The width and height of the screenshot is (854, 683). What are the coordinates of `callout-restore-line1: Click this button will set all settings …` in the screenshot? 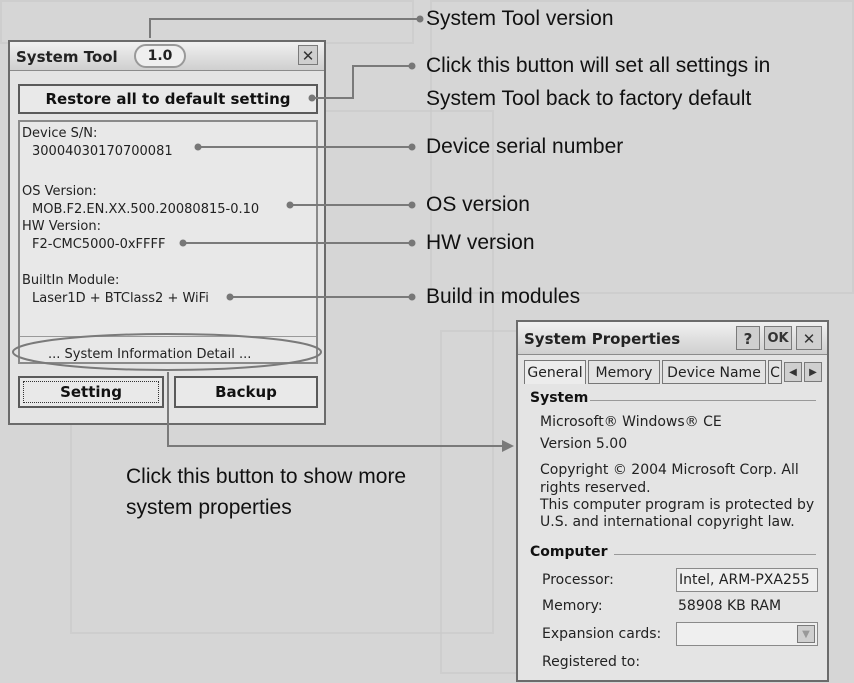 It's located at (598, 65).